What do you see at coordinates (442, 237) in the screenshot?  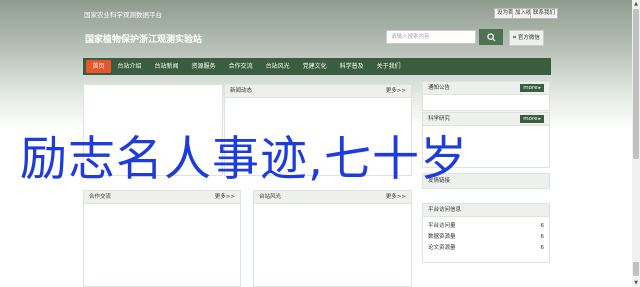 I see `stat-label: 数据资源量` at bounding box center [442, 237].